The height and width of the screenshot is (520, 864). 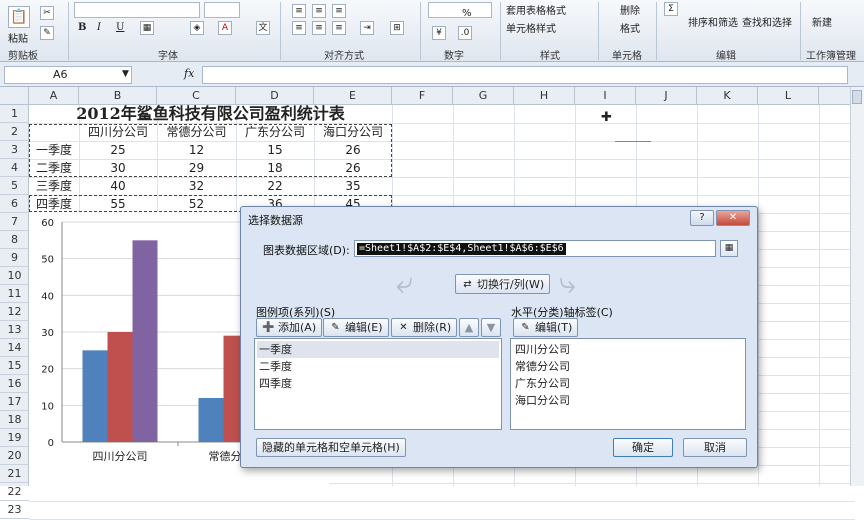 What do you see at coordinates (465, 33) in the screenshot?
I see `decimal-icon: .0` at bounding box center [465, 33].